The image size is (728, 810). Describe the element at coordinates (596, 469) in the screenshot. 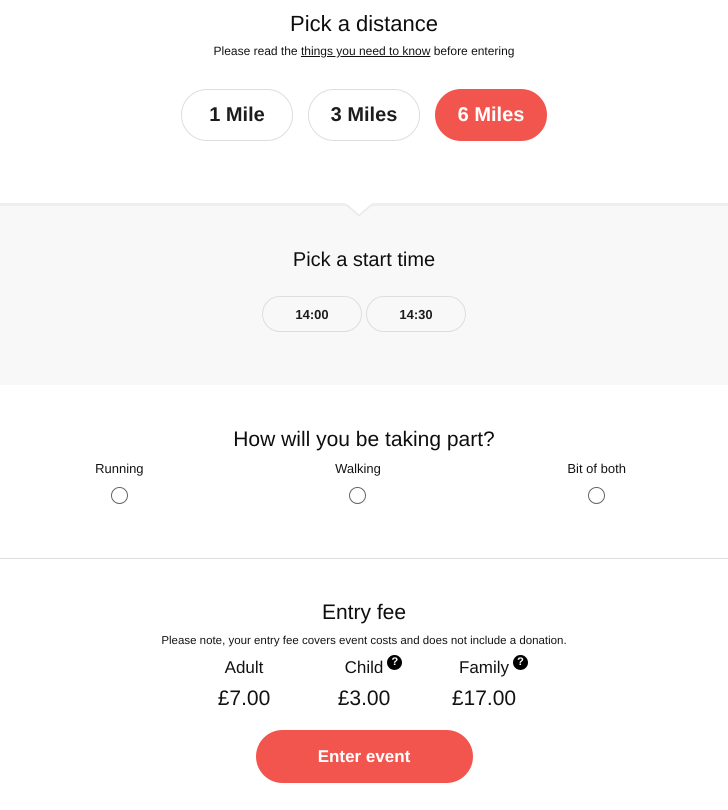

I see `option-label: Bit of both` at that location.